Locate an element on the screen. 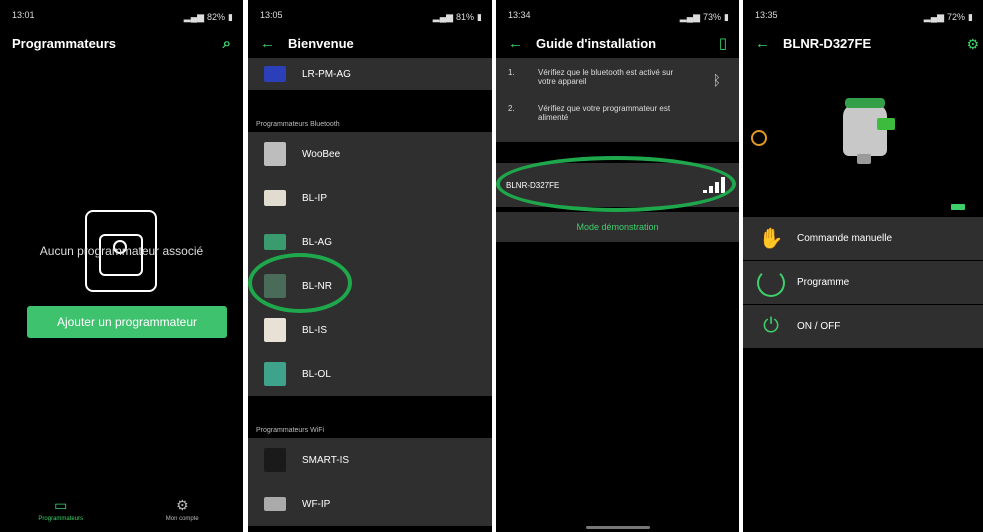 Image resolution: width=983 pixels, height=532 pixels. status-time: 13:35 is located at coordinates (766, 15).